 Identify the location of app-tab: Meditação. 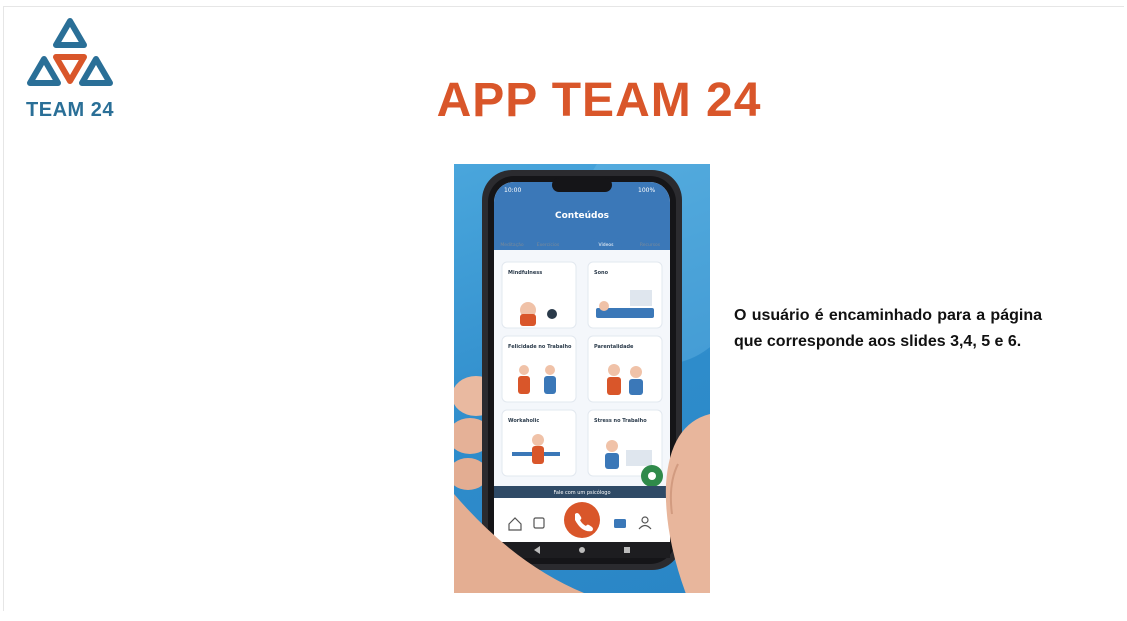
(512, 245).